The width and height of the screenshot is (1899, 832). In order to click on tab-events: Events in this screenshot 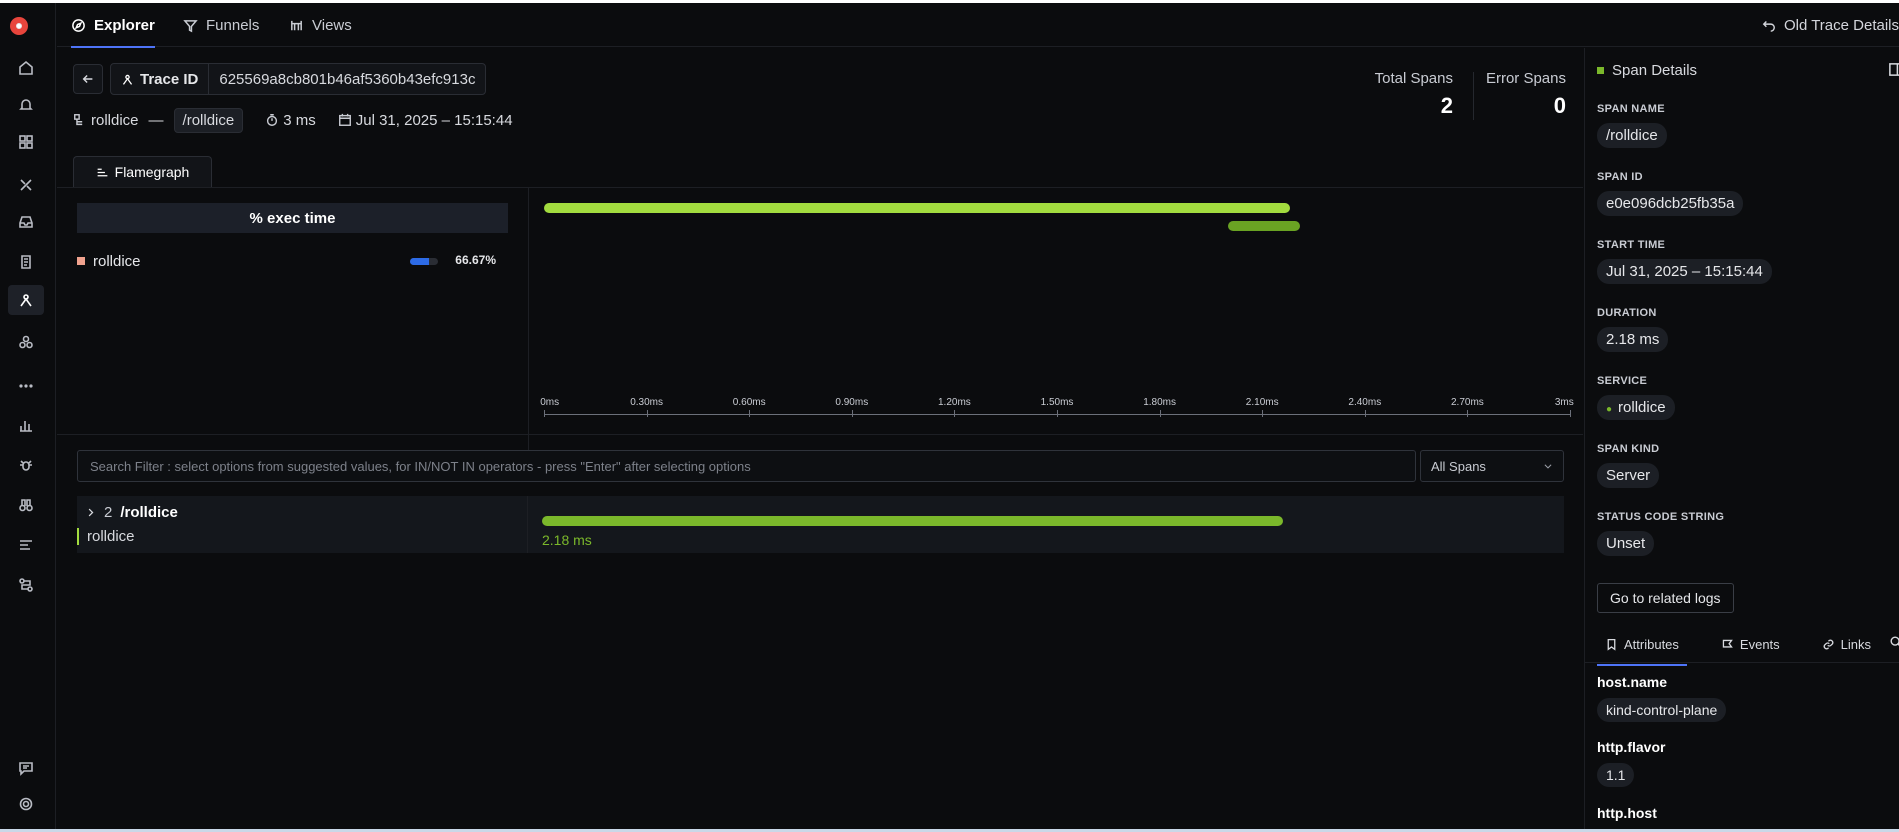, I will do `click(1750, 644)`.